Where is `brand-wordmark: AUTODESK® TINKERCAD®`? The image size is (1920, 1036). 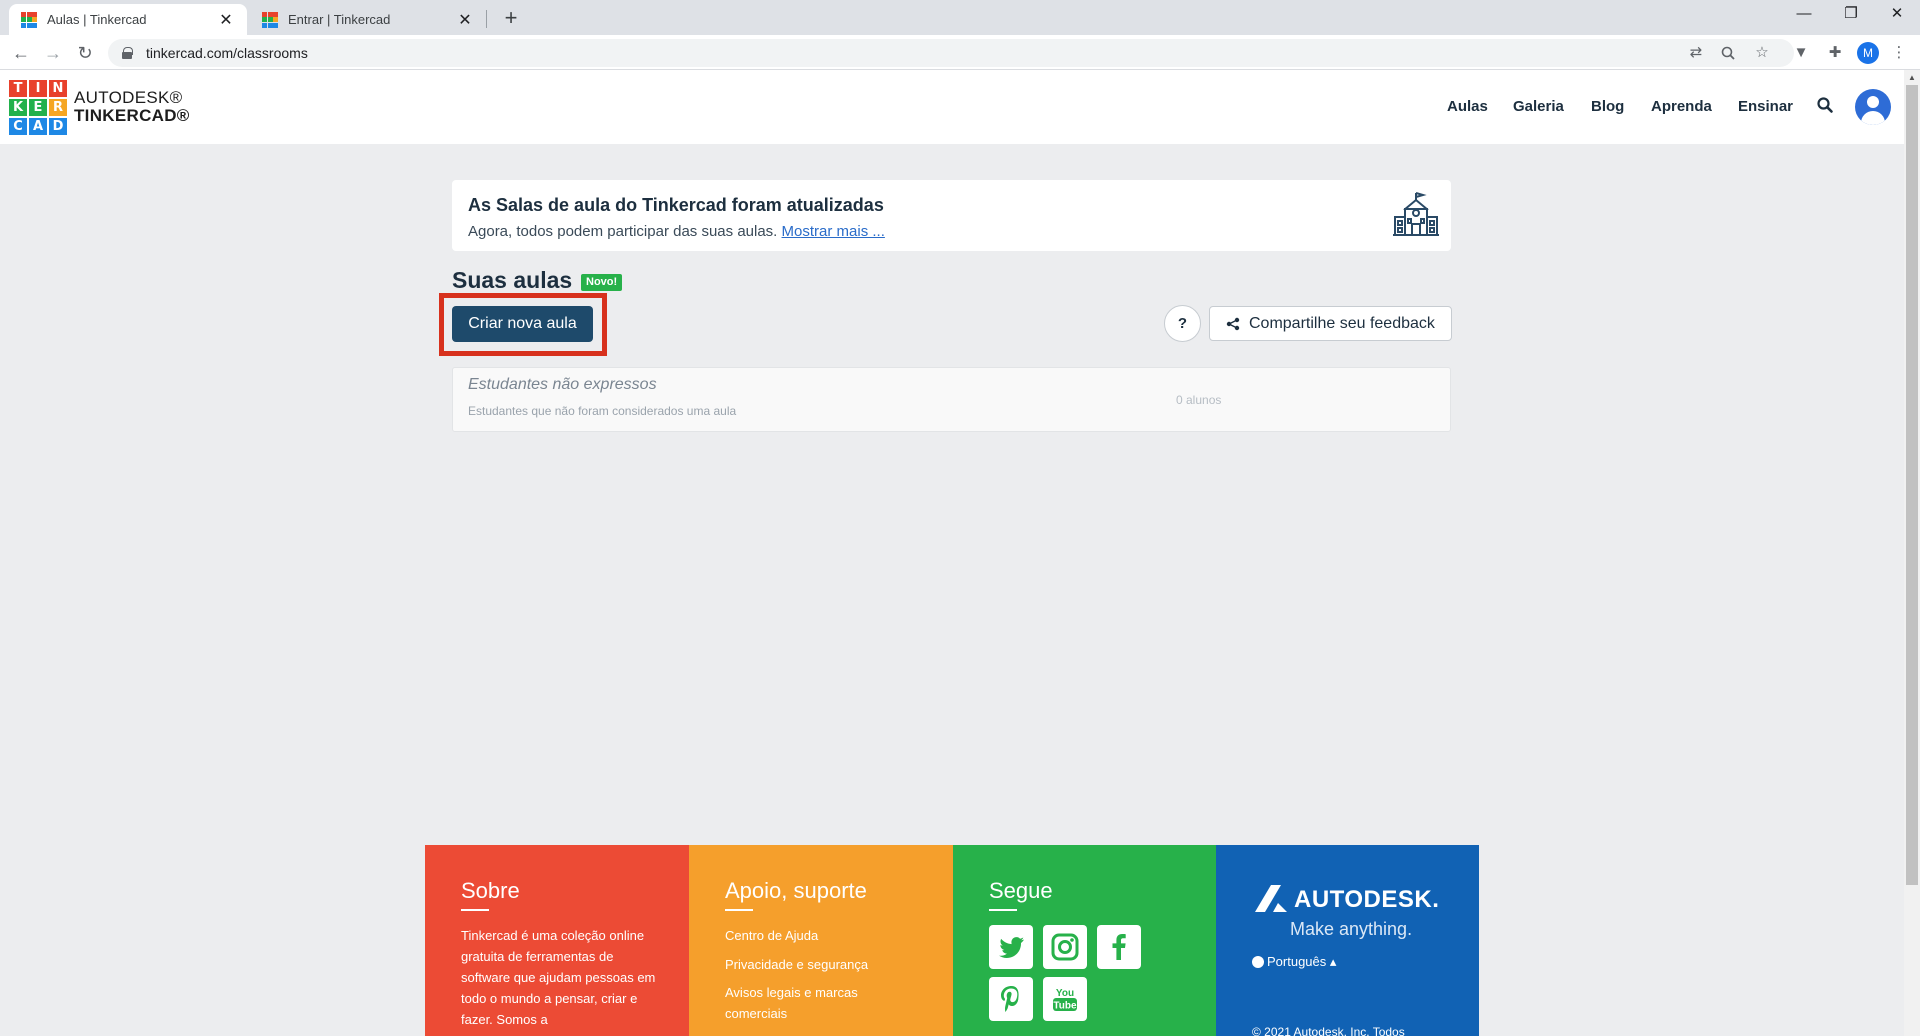
brand-wordmark: AUTODESK® TINKERCAD® is located at coordinates (132, 107).